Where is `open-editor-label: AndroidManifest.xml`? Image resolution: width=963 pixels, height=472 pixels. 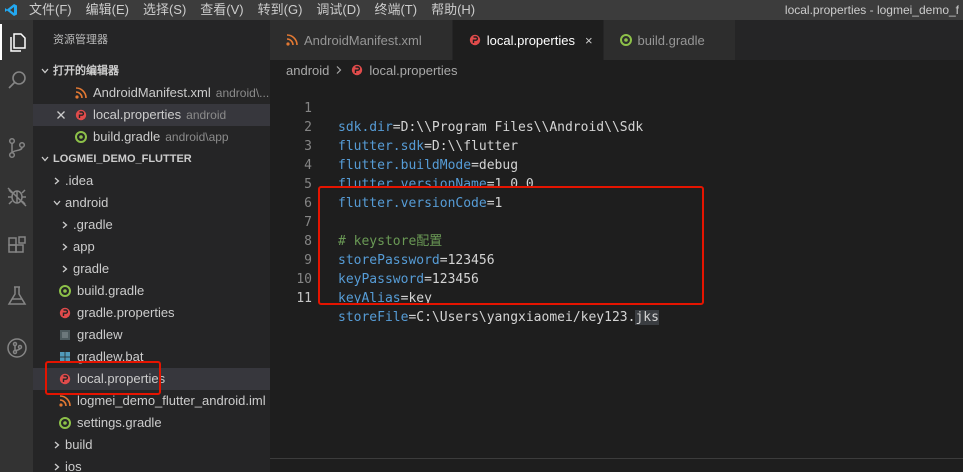 open-editor-label: AndroidManifest.xml is located at coordinates (152, 92).